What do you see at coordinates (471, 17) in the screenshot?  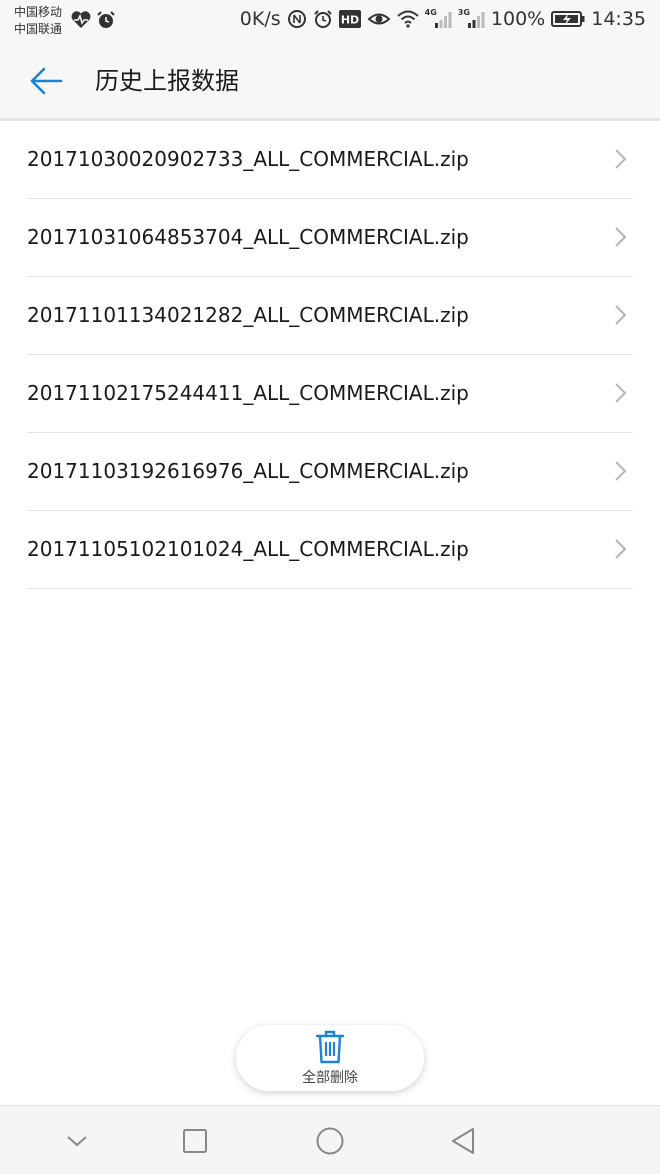 I see `signal-3g-icon: 3G` at bounding box center [471, 17].